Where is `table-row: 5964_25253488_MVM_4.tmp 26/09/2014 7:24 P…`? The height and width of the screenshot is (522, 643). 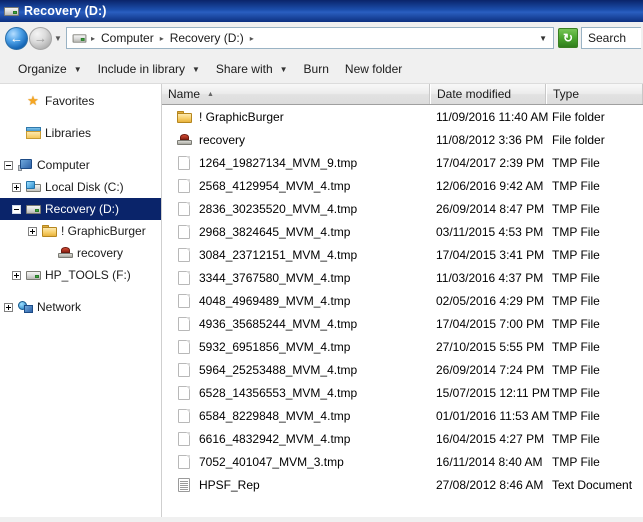
table-row: 5964_25253488_MVM_4.tmp 26/09/2014 7:24 P… is located at coordinates (402, 369).